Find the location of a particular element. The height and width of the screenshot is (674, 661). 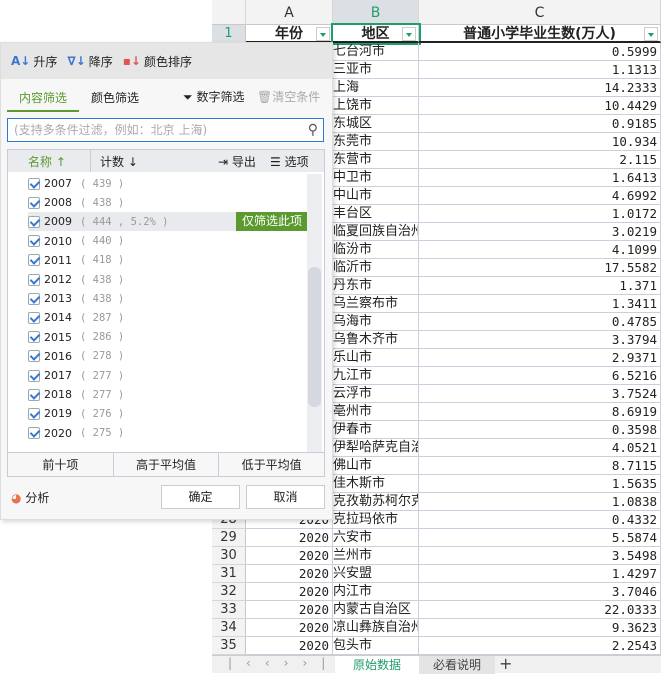

region-cell: 中卫市 is located at coordinates (376, 178).